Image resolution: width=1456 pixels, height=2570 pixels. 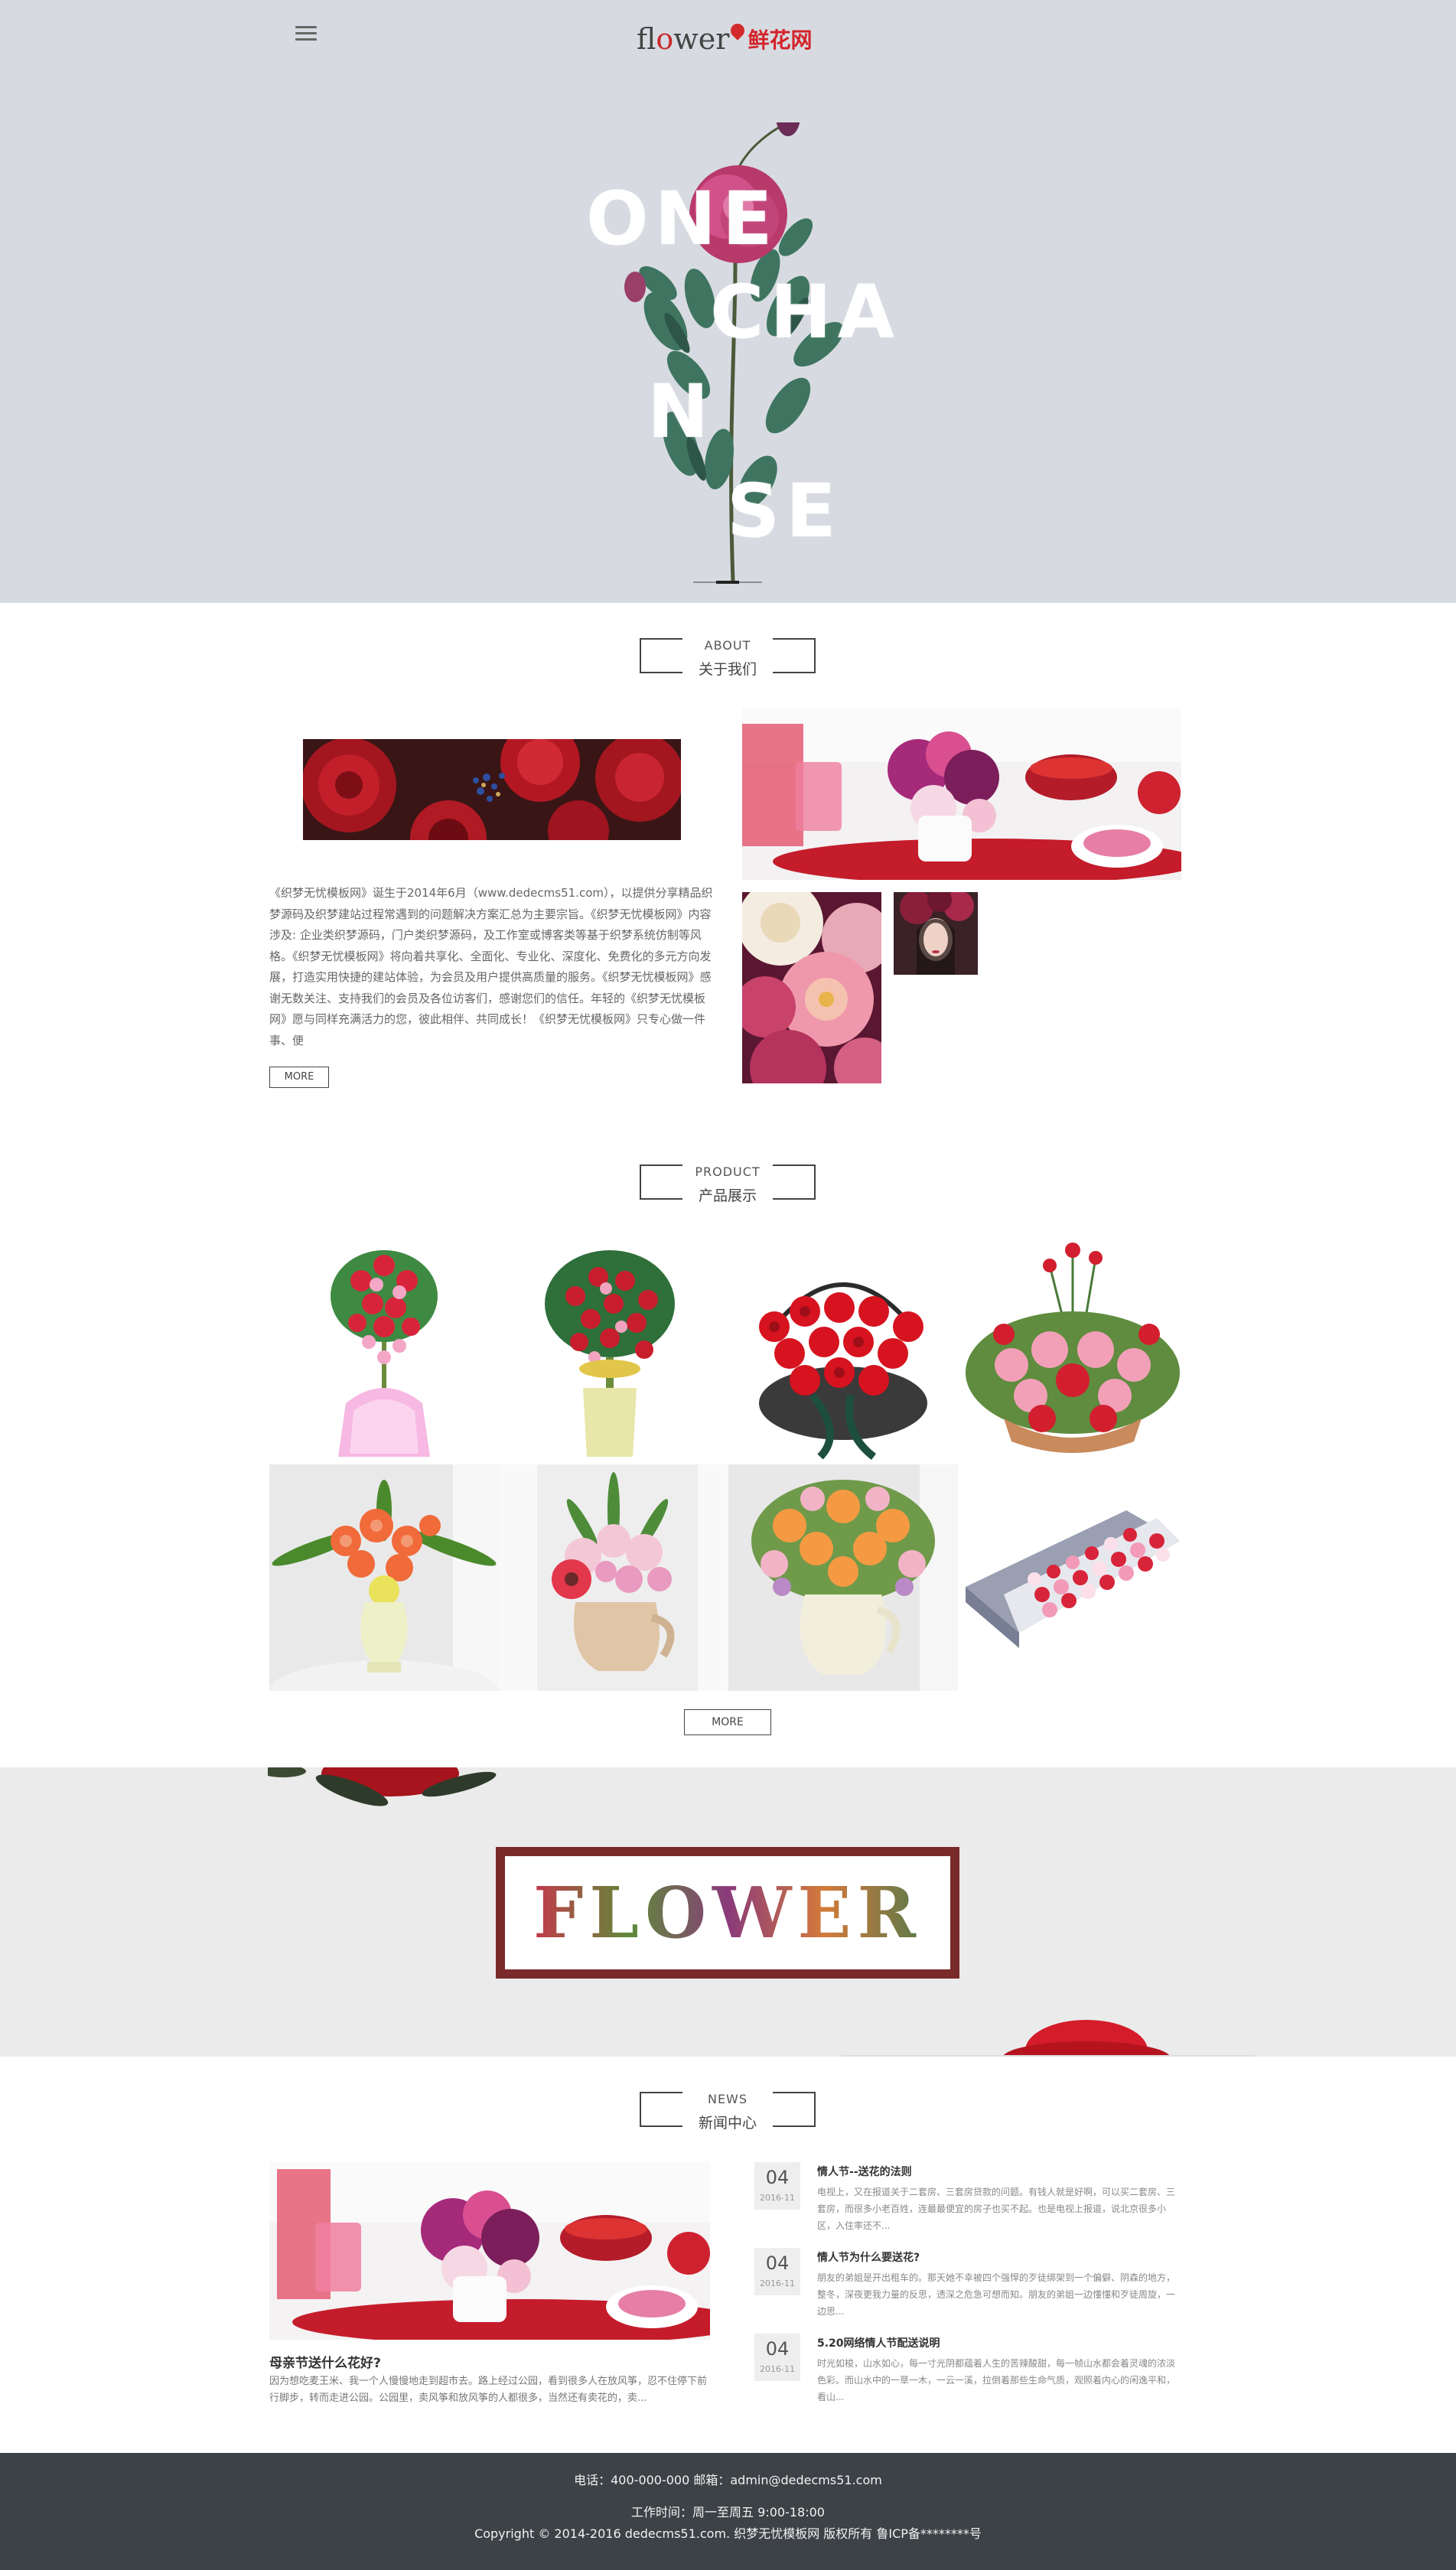 What do you see at coordinates (784, 511) in the screenshot?
I see `hero-letter-4: SE` at bounding box center [784, 511].